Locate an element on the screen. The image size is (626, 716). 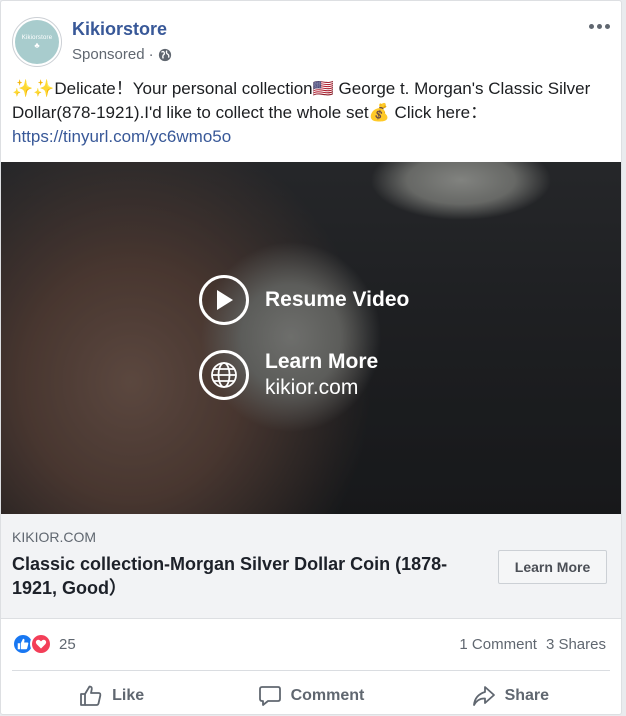
avatar: Kikiorstore ♣ is located at coordinates (37, 42).